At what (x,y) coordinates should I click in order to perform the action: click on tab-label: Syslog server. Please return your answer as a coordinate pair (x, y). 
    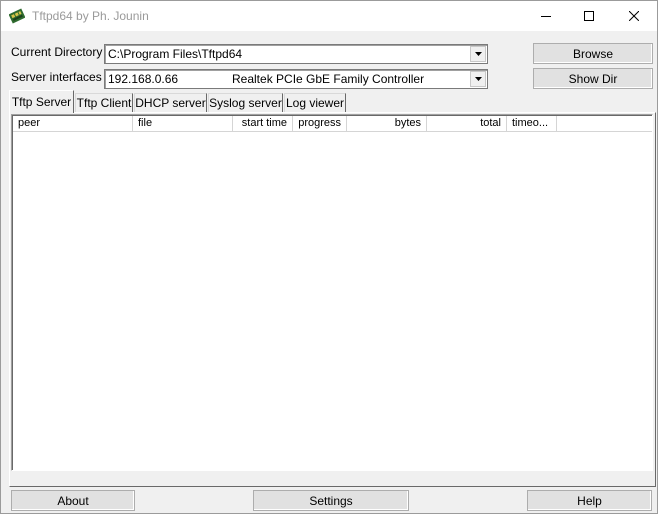
    Looking at the image, I should click on (245, 103).